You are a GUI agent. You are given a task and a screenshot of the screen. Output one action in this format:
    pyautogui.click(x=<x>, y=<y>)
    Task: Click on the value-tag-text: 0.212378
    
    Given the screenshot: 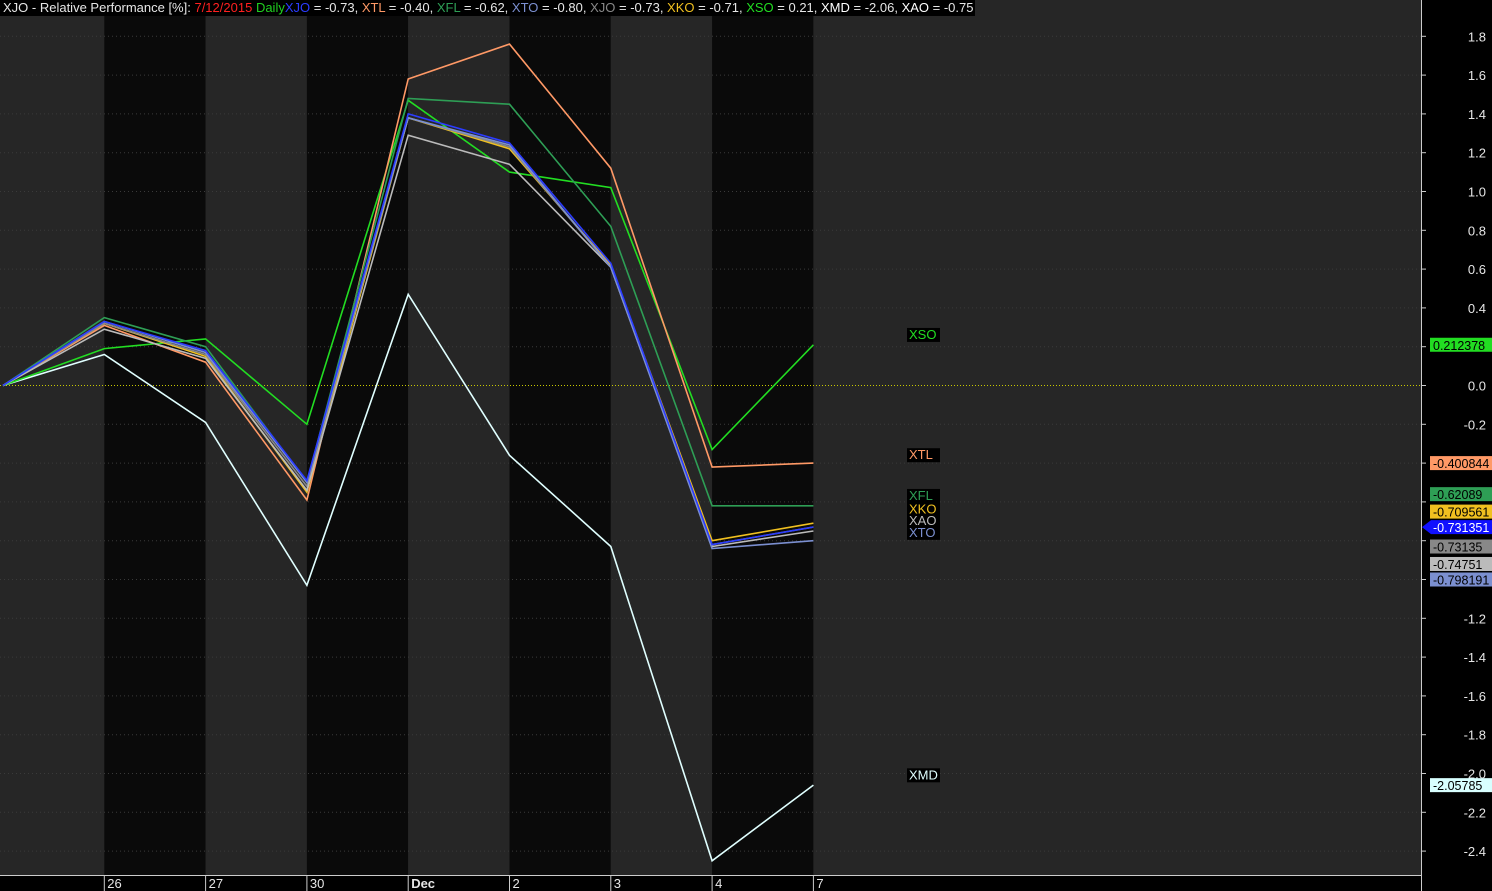 What is the action you would take?
    pyautogui.click(x=1459, y=346)
    